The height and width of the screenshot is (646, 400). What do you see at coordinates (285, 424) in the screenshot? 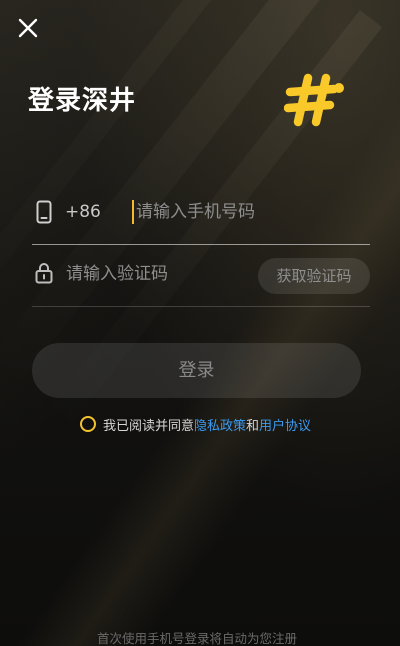
I see `user-agreement-link: 用户协议` at bounding box center [285, 424].